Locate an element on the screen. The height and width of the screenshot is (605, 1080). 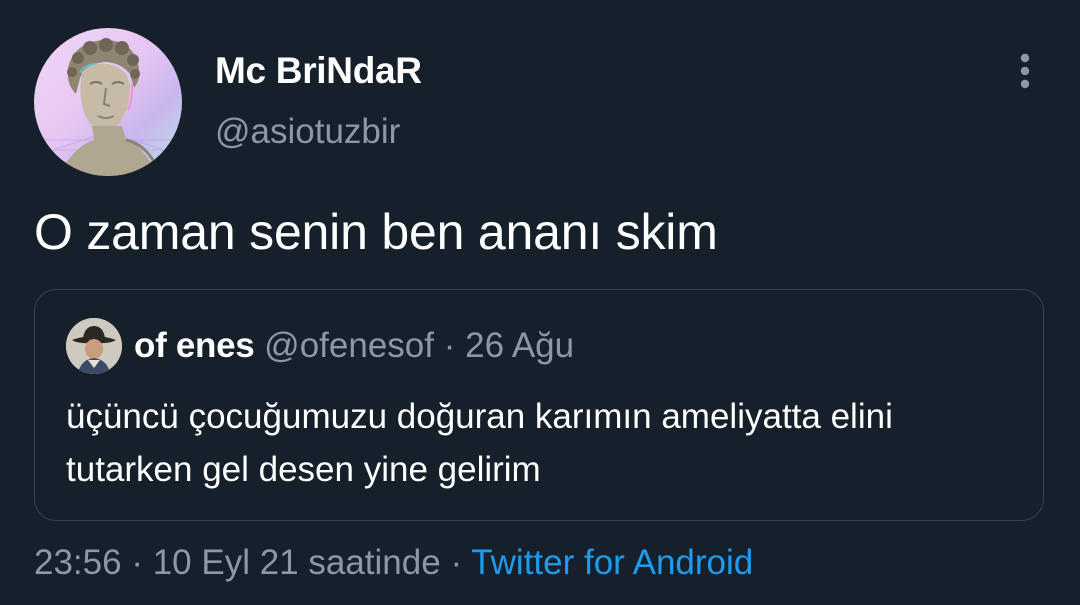
quoted-author-handle: @ofenesof is located at coordinates (349, 345).